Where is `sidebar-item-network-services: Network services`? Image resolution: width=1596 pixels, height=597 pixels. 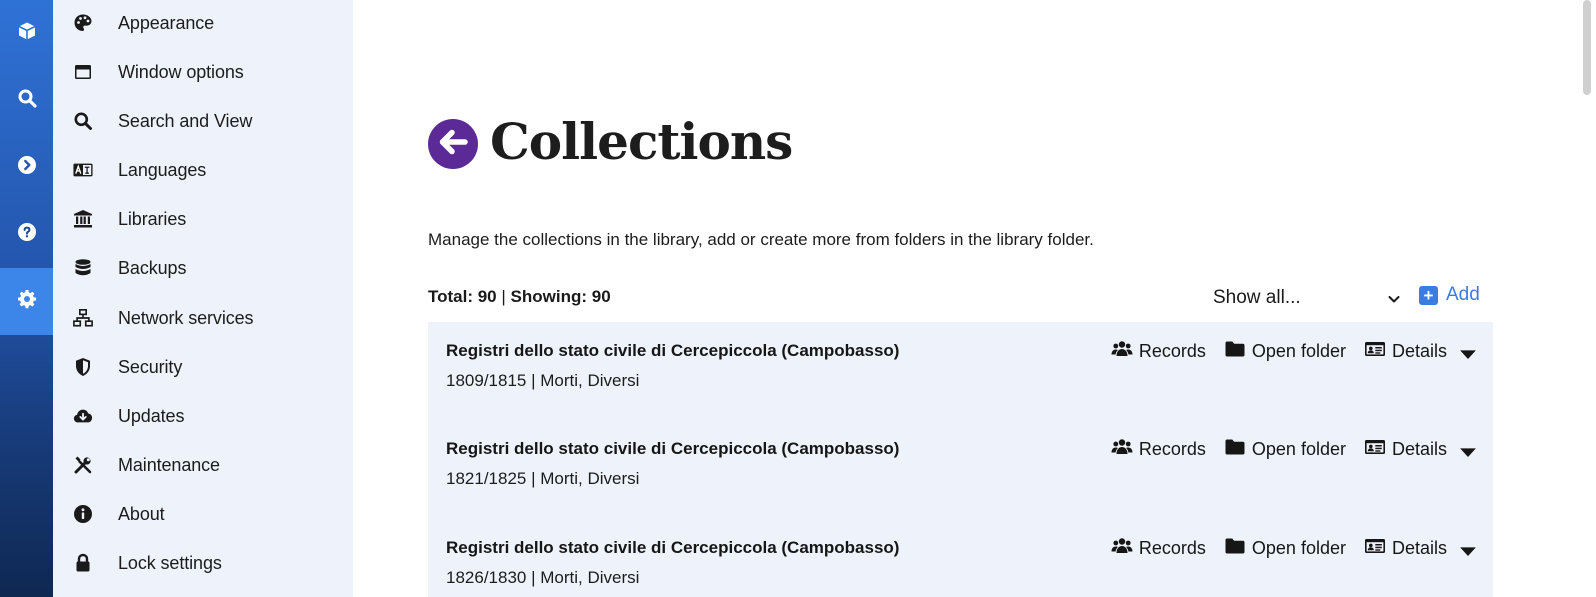 sidebar-item-network-services: Network services is located at coordinates (203, 318).